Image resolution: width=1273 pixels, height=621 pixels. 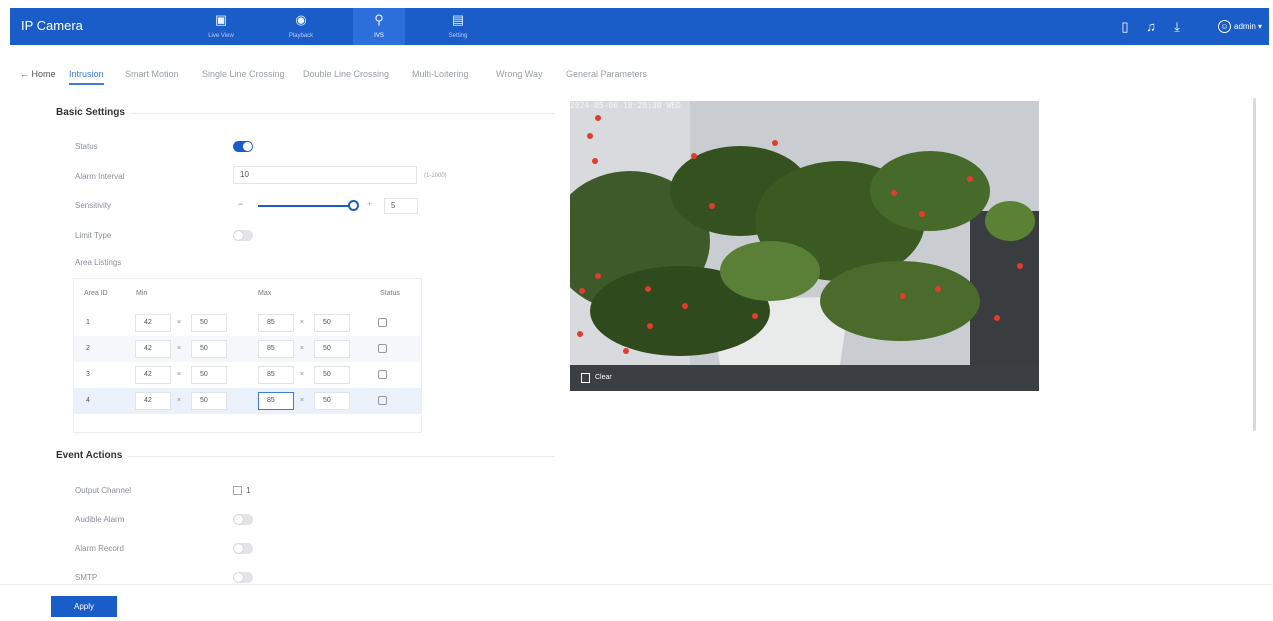 I want to click on sensitivity-slider-thumb, so click(x=353, y=205).